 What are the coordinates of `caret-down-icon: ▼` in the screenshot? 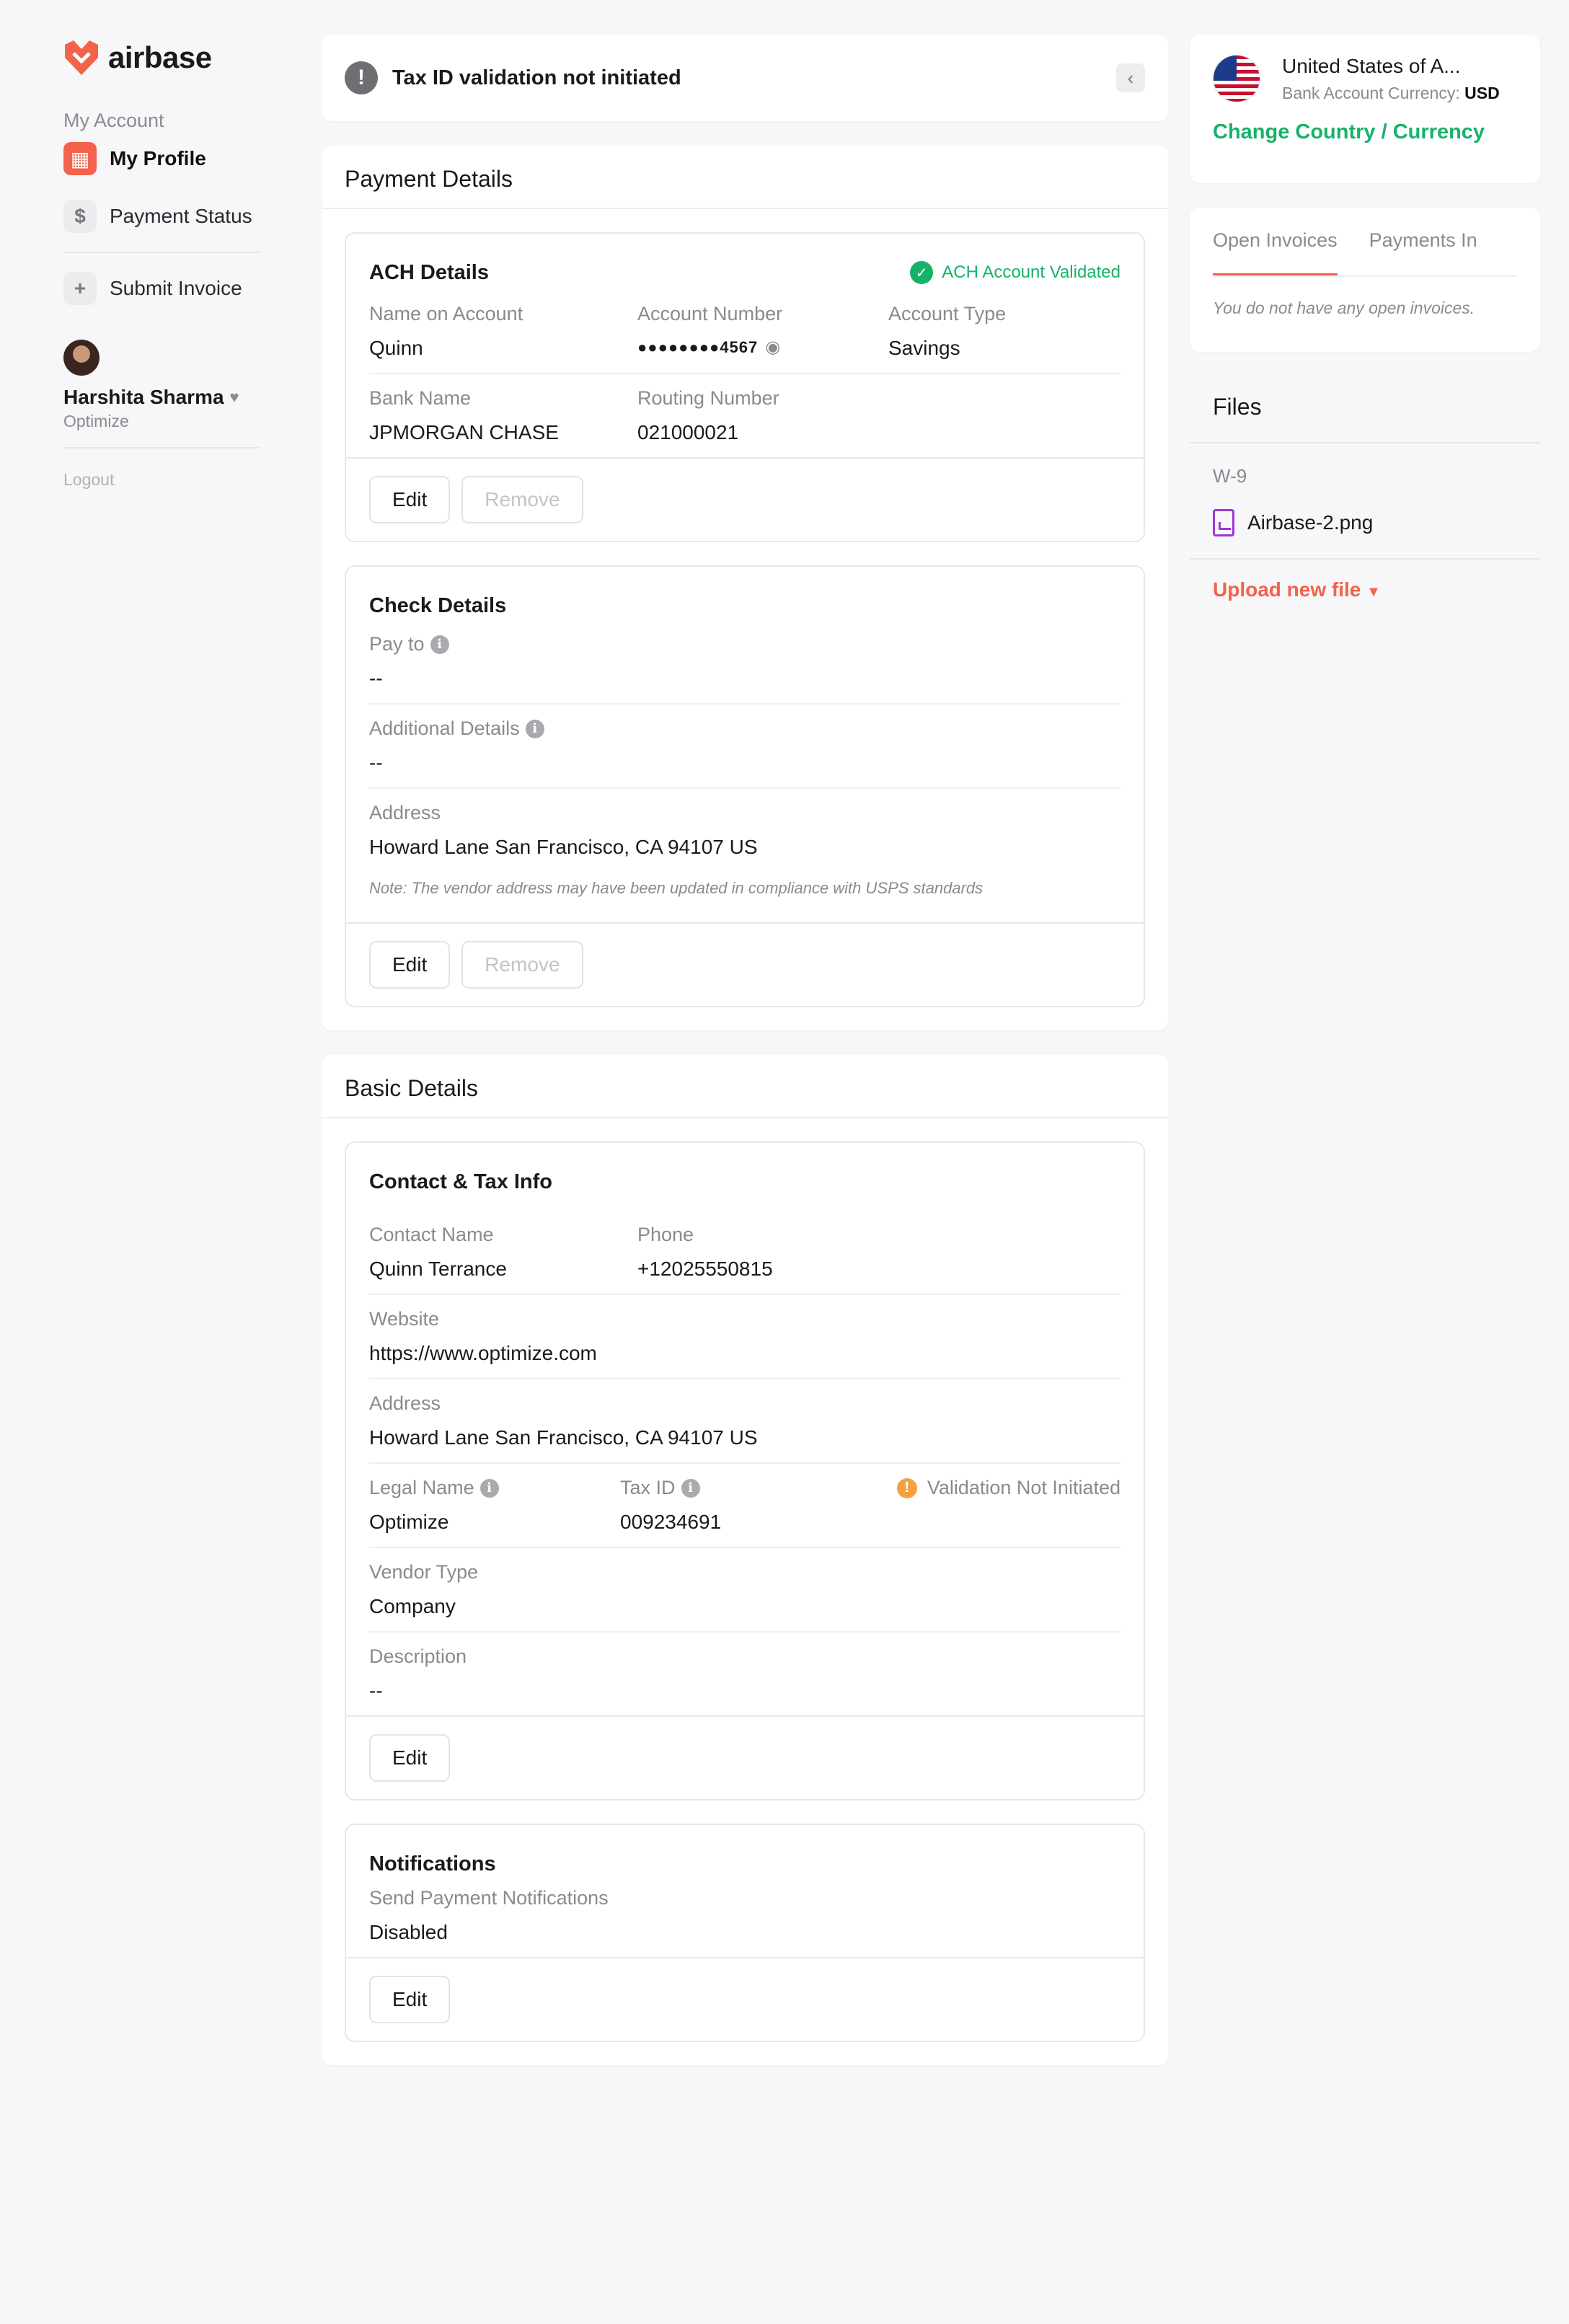 It's located at (1373, 592).